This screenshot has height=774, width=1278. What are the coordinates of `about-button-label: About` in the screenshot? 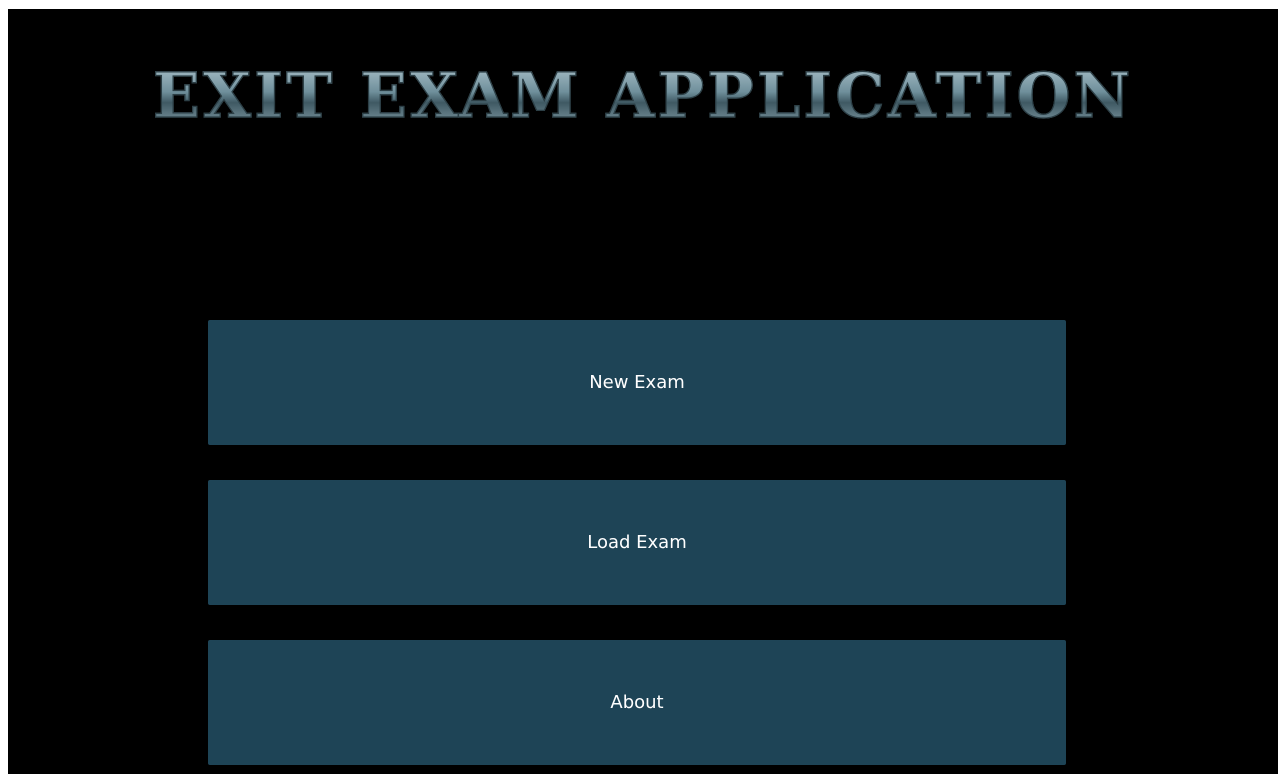 It's located at (637, 702).